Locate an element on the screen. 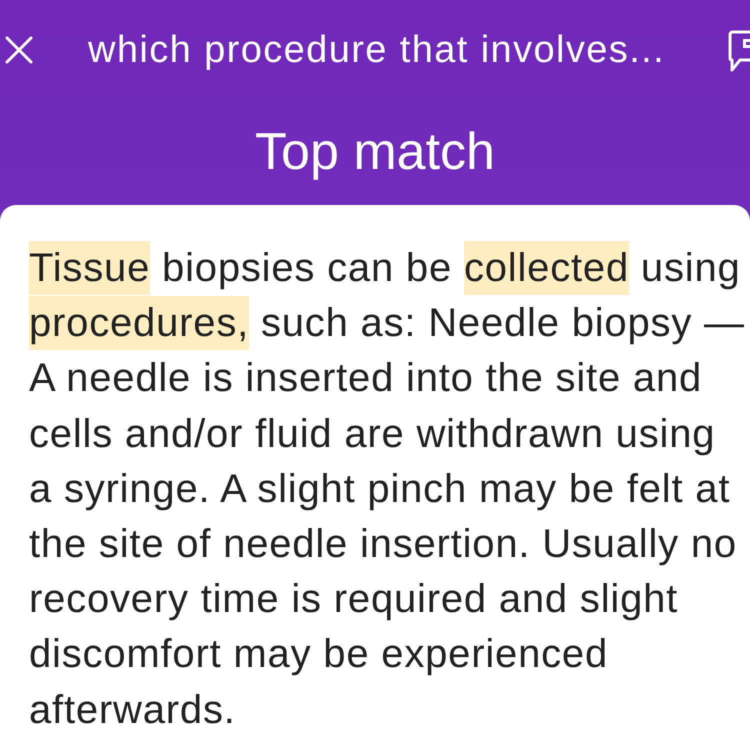 The width and height of the screenshot is (750, 750). close-icon is located at coordinates (19, 50).